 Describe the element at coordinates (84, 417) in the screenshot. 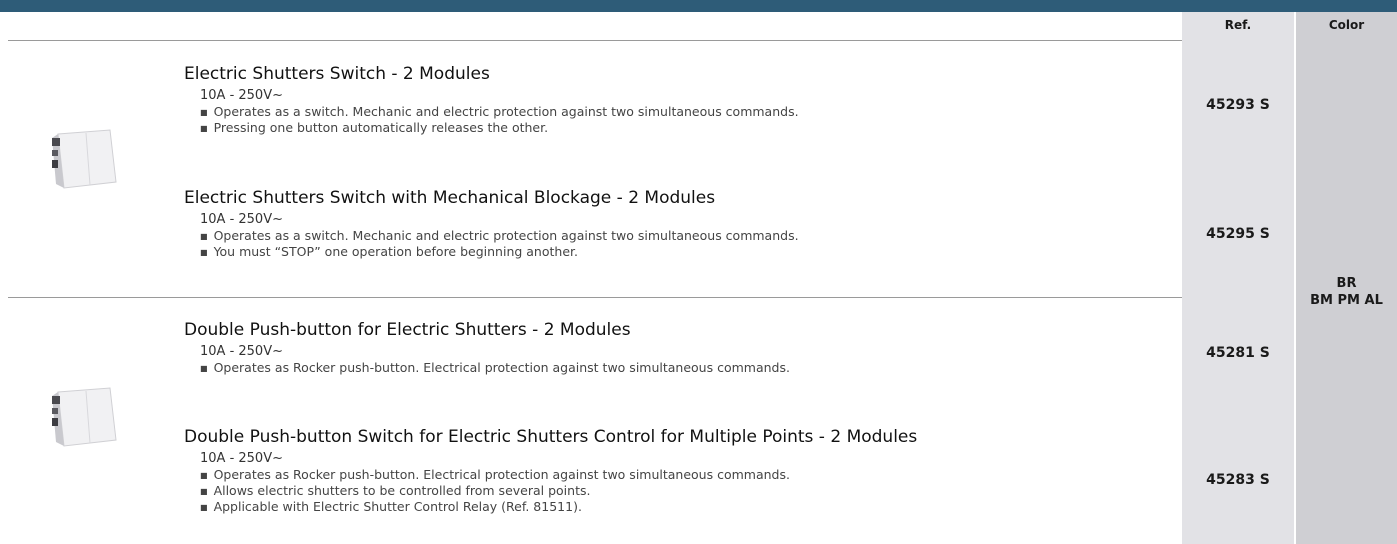

I see `2-module-pushbutton-photo` at that location.